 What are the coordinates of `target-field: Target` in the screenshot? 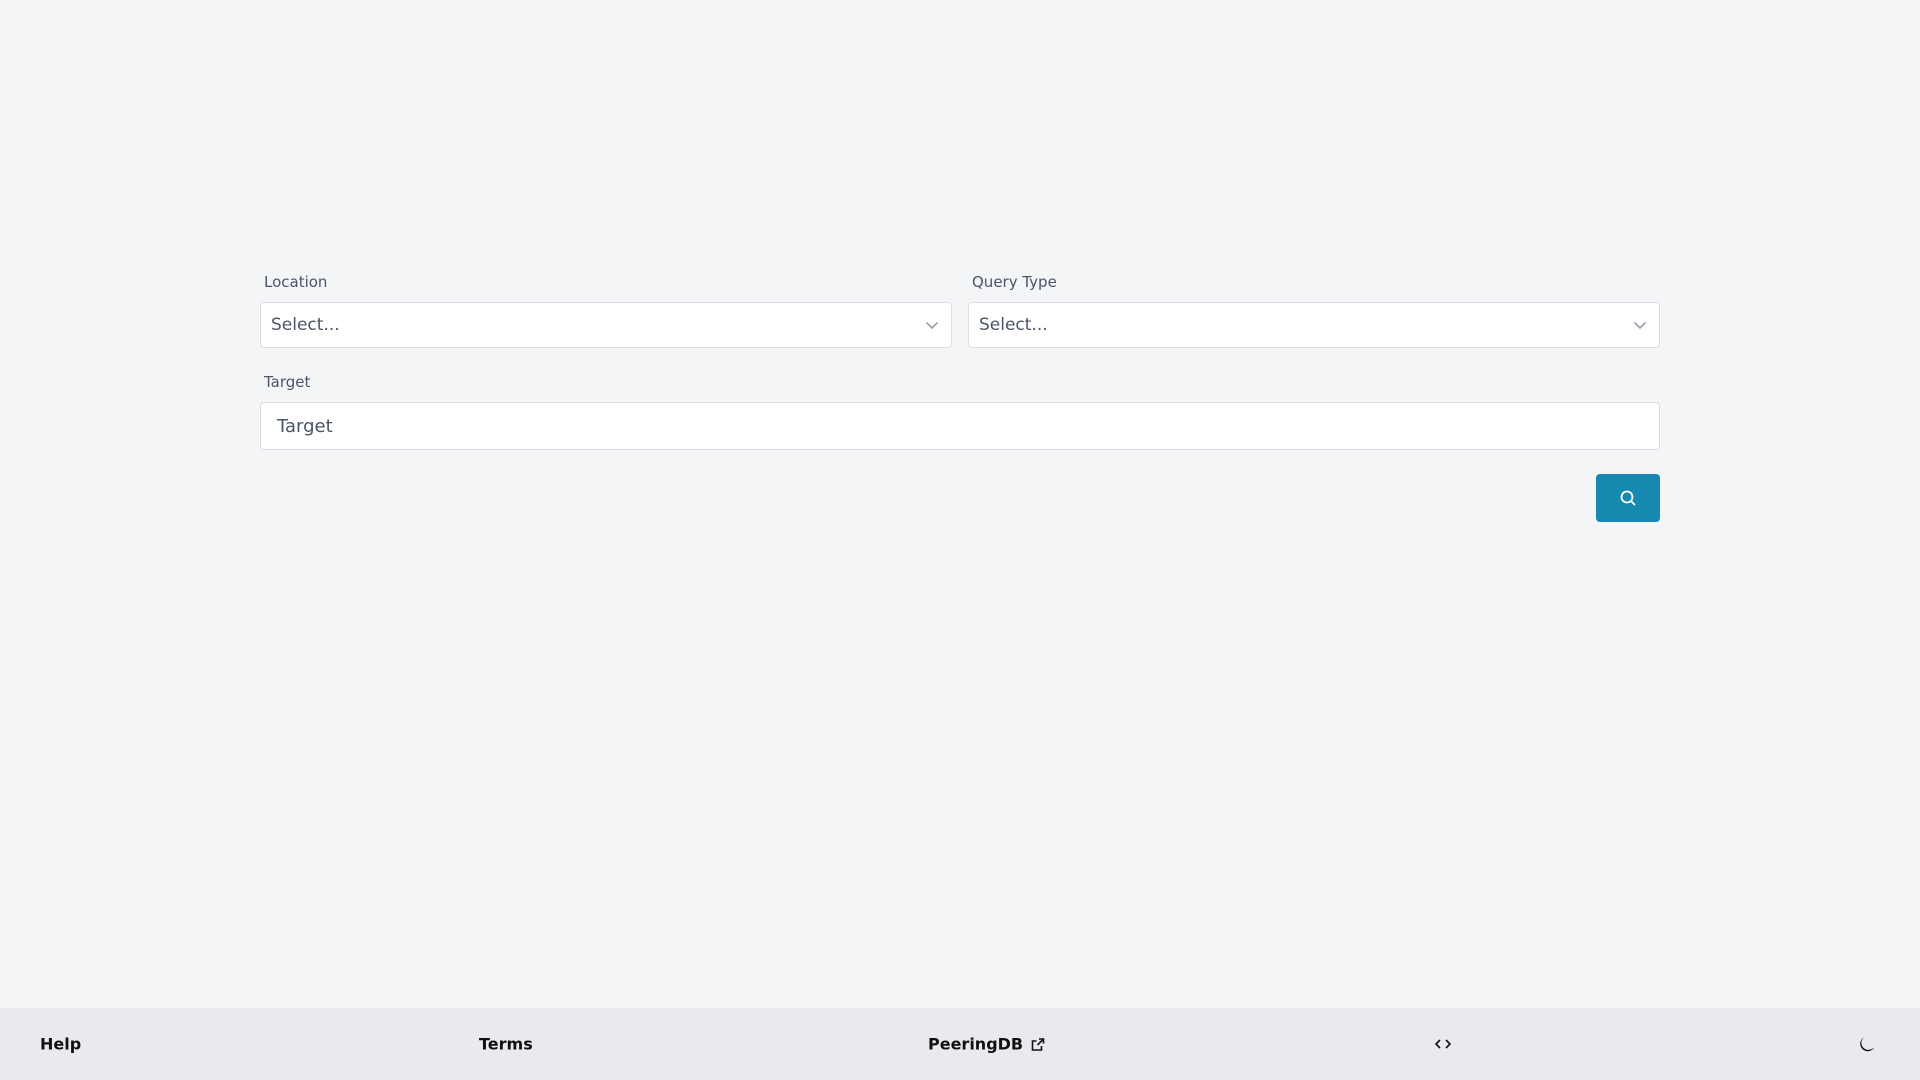 It's located at (960, 411).